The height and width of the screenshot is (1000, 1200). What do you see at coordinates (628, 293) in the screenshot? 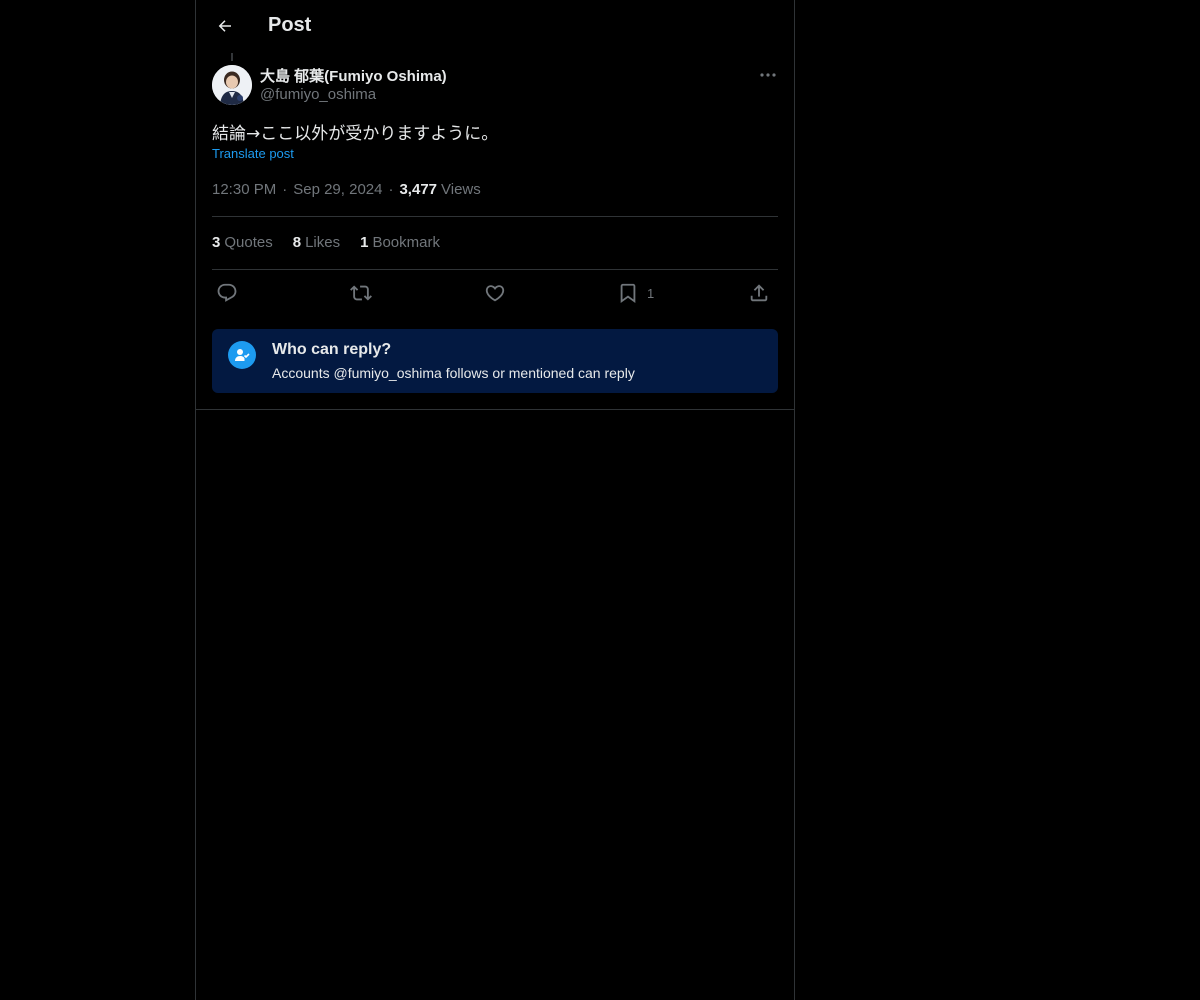
I see `bookmark-icon` at bounding box center [628, 293].